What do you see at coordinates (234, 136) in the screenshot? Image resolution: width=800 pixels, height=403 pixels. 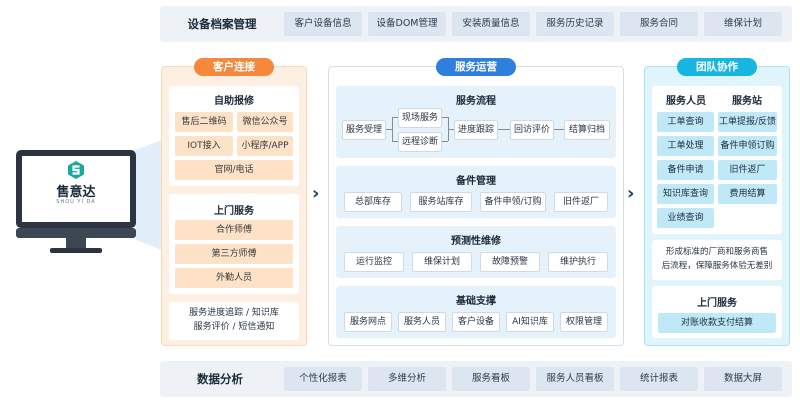 I see `self-service-box: 自助报修 售后二维码 微信公众号 IOT接入 小程序/APP 官网/电话` at bounding box center [234, 136].